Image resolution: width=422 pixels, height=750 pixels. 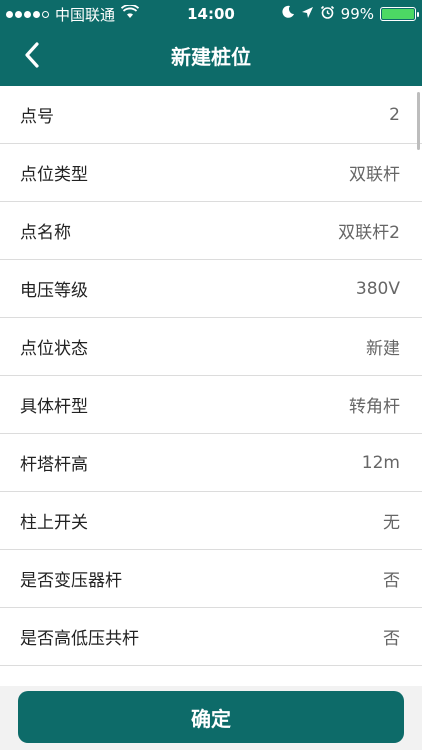 What do you see at coordinates (418, 121) in the screenshot?
I see `scrollbar` at bounding box center [418, 121].